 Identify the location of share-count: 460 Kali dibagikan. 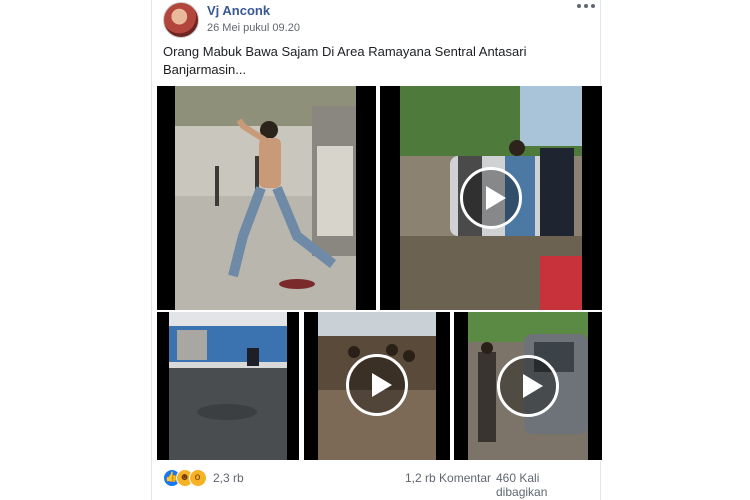
(544, 485).